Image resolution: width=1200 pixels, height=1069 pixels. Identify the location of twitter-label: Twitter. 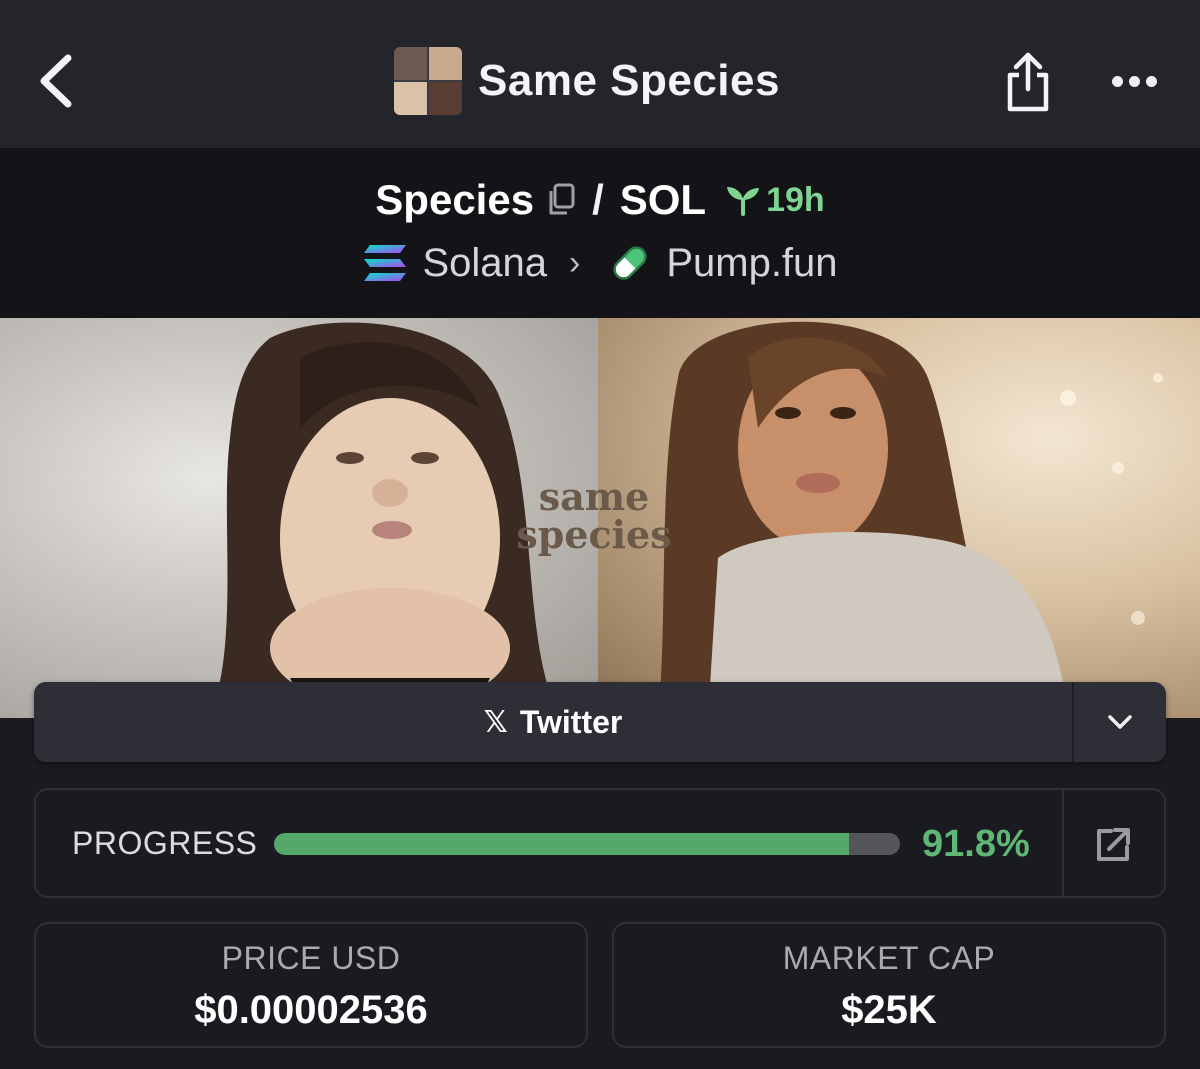
(571, 721).